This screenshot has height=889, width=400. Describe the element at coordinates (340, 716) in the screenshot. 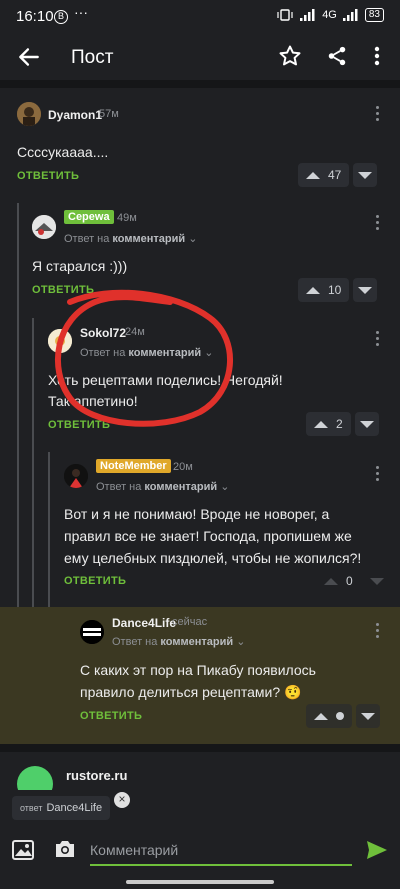

I see `vote-loading-dot` at that location.